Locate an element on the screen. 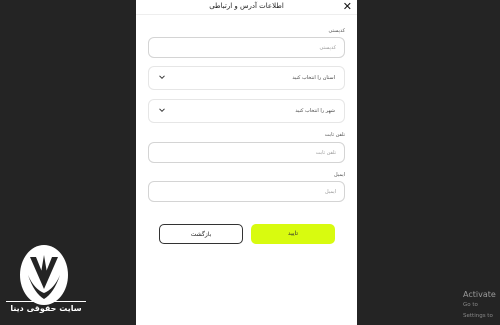 Image resolution: width=500 pixels, height=325 pixels. phone-input is located at coordinates (246, 152).